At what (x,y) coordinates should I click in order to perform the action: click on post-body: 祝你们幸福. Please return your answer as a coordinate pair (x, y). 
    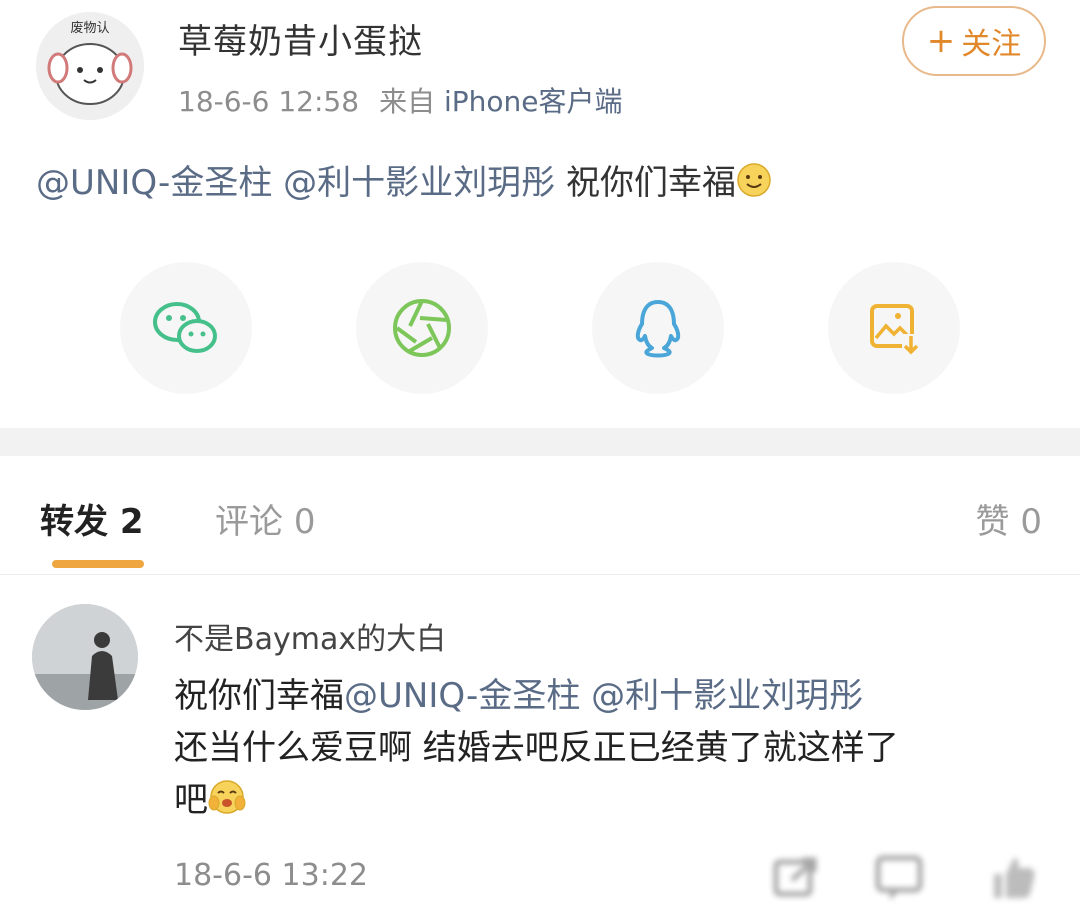
    Looking at the image, I should click on (650, 183).